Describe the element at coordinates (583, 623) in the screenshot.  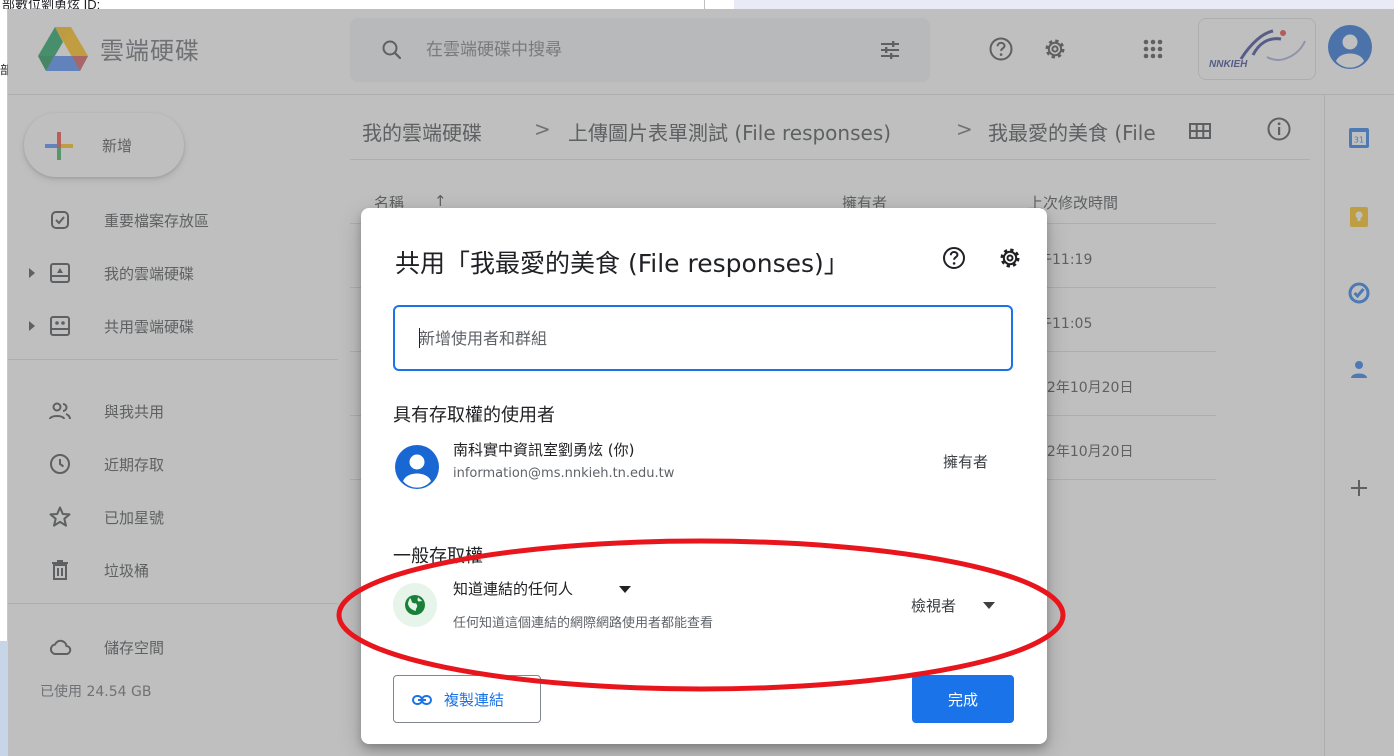
I see `general-access-description: 任何知道這個連結的網際網路使用者都能查看` at that location.